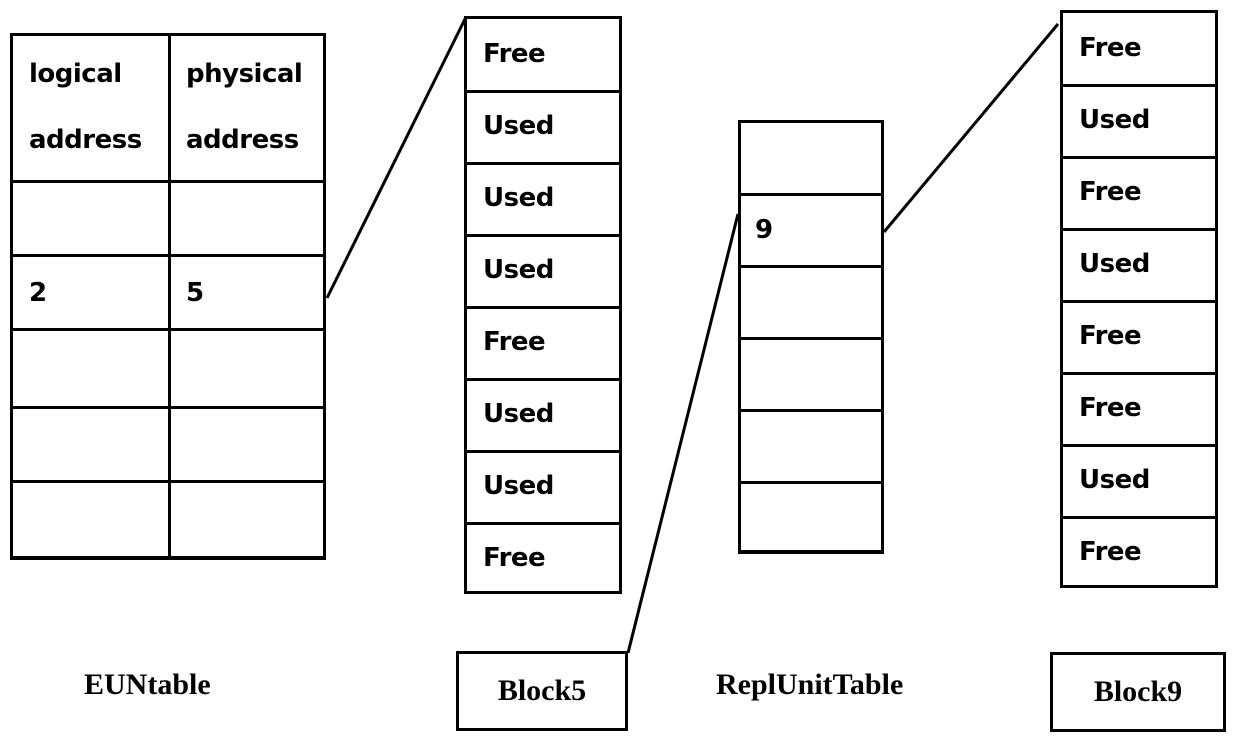 The width and height of the screenshot is (1240, 744). What do you see at coordinates (396, 157) in the screenshot?
I see `connector-eun-to-block5` at bounding box center [396, 157].